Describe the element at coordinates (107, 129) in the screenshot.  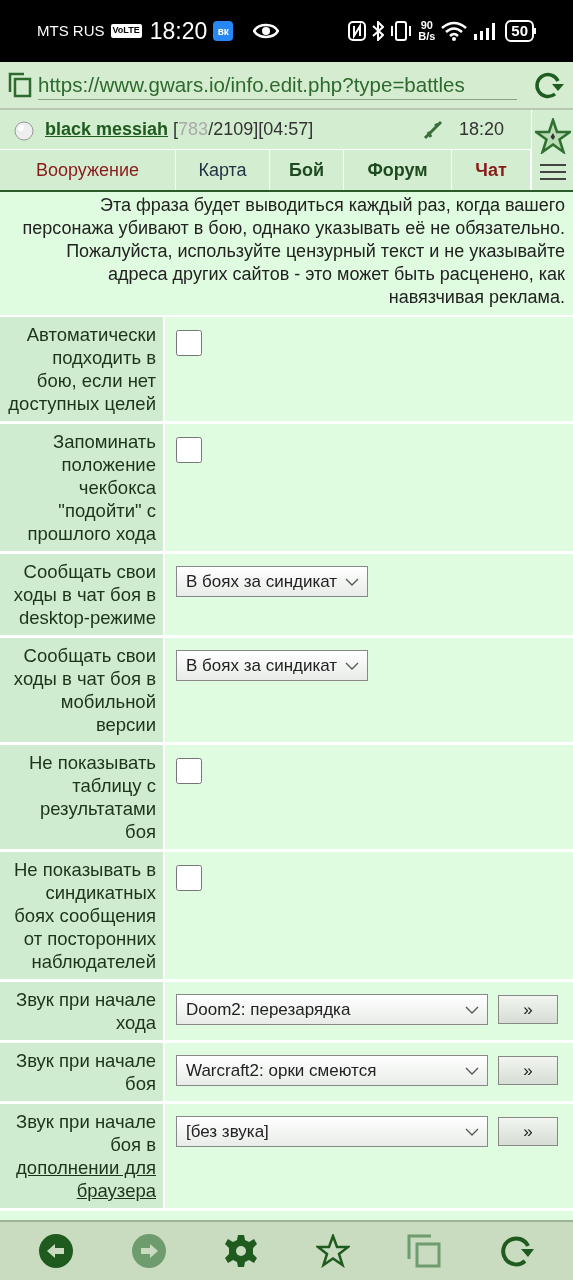
I see `player-link: black messiah` at that location.